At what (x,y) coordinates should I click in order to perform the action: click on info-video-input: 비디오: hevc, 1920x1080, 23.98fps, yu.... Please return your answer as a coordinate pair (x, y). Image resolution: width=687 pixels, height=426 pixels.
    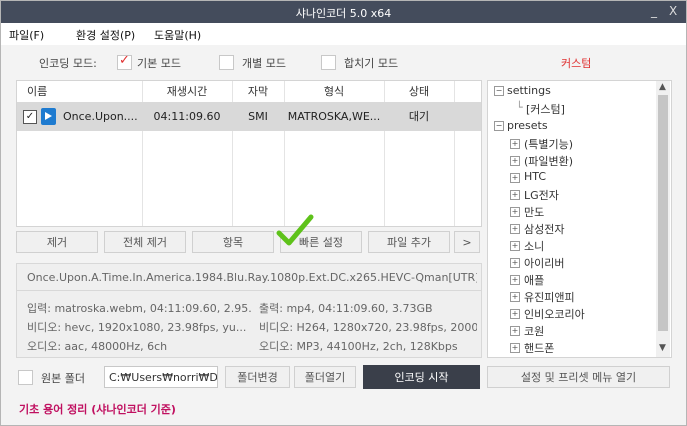
    Looking at the image, I should click on (137, 327).